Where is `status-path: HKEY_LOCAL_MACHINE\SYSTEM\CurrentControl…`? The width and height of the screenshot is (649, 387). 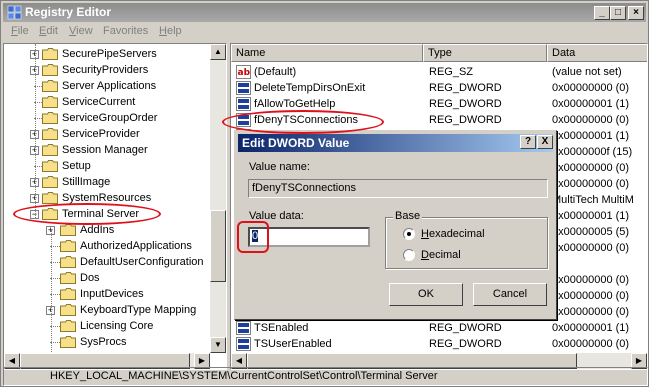 status-path: HKEY_LOCAL_MACHINE\SYSTEM\CurrentControl… is located at coordinates (244, 376).